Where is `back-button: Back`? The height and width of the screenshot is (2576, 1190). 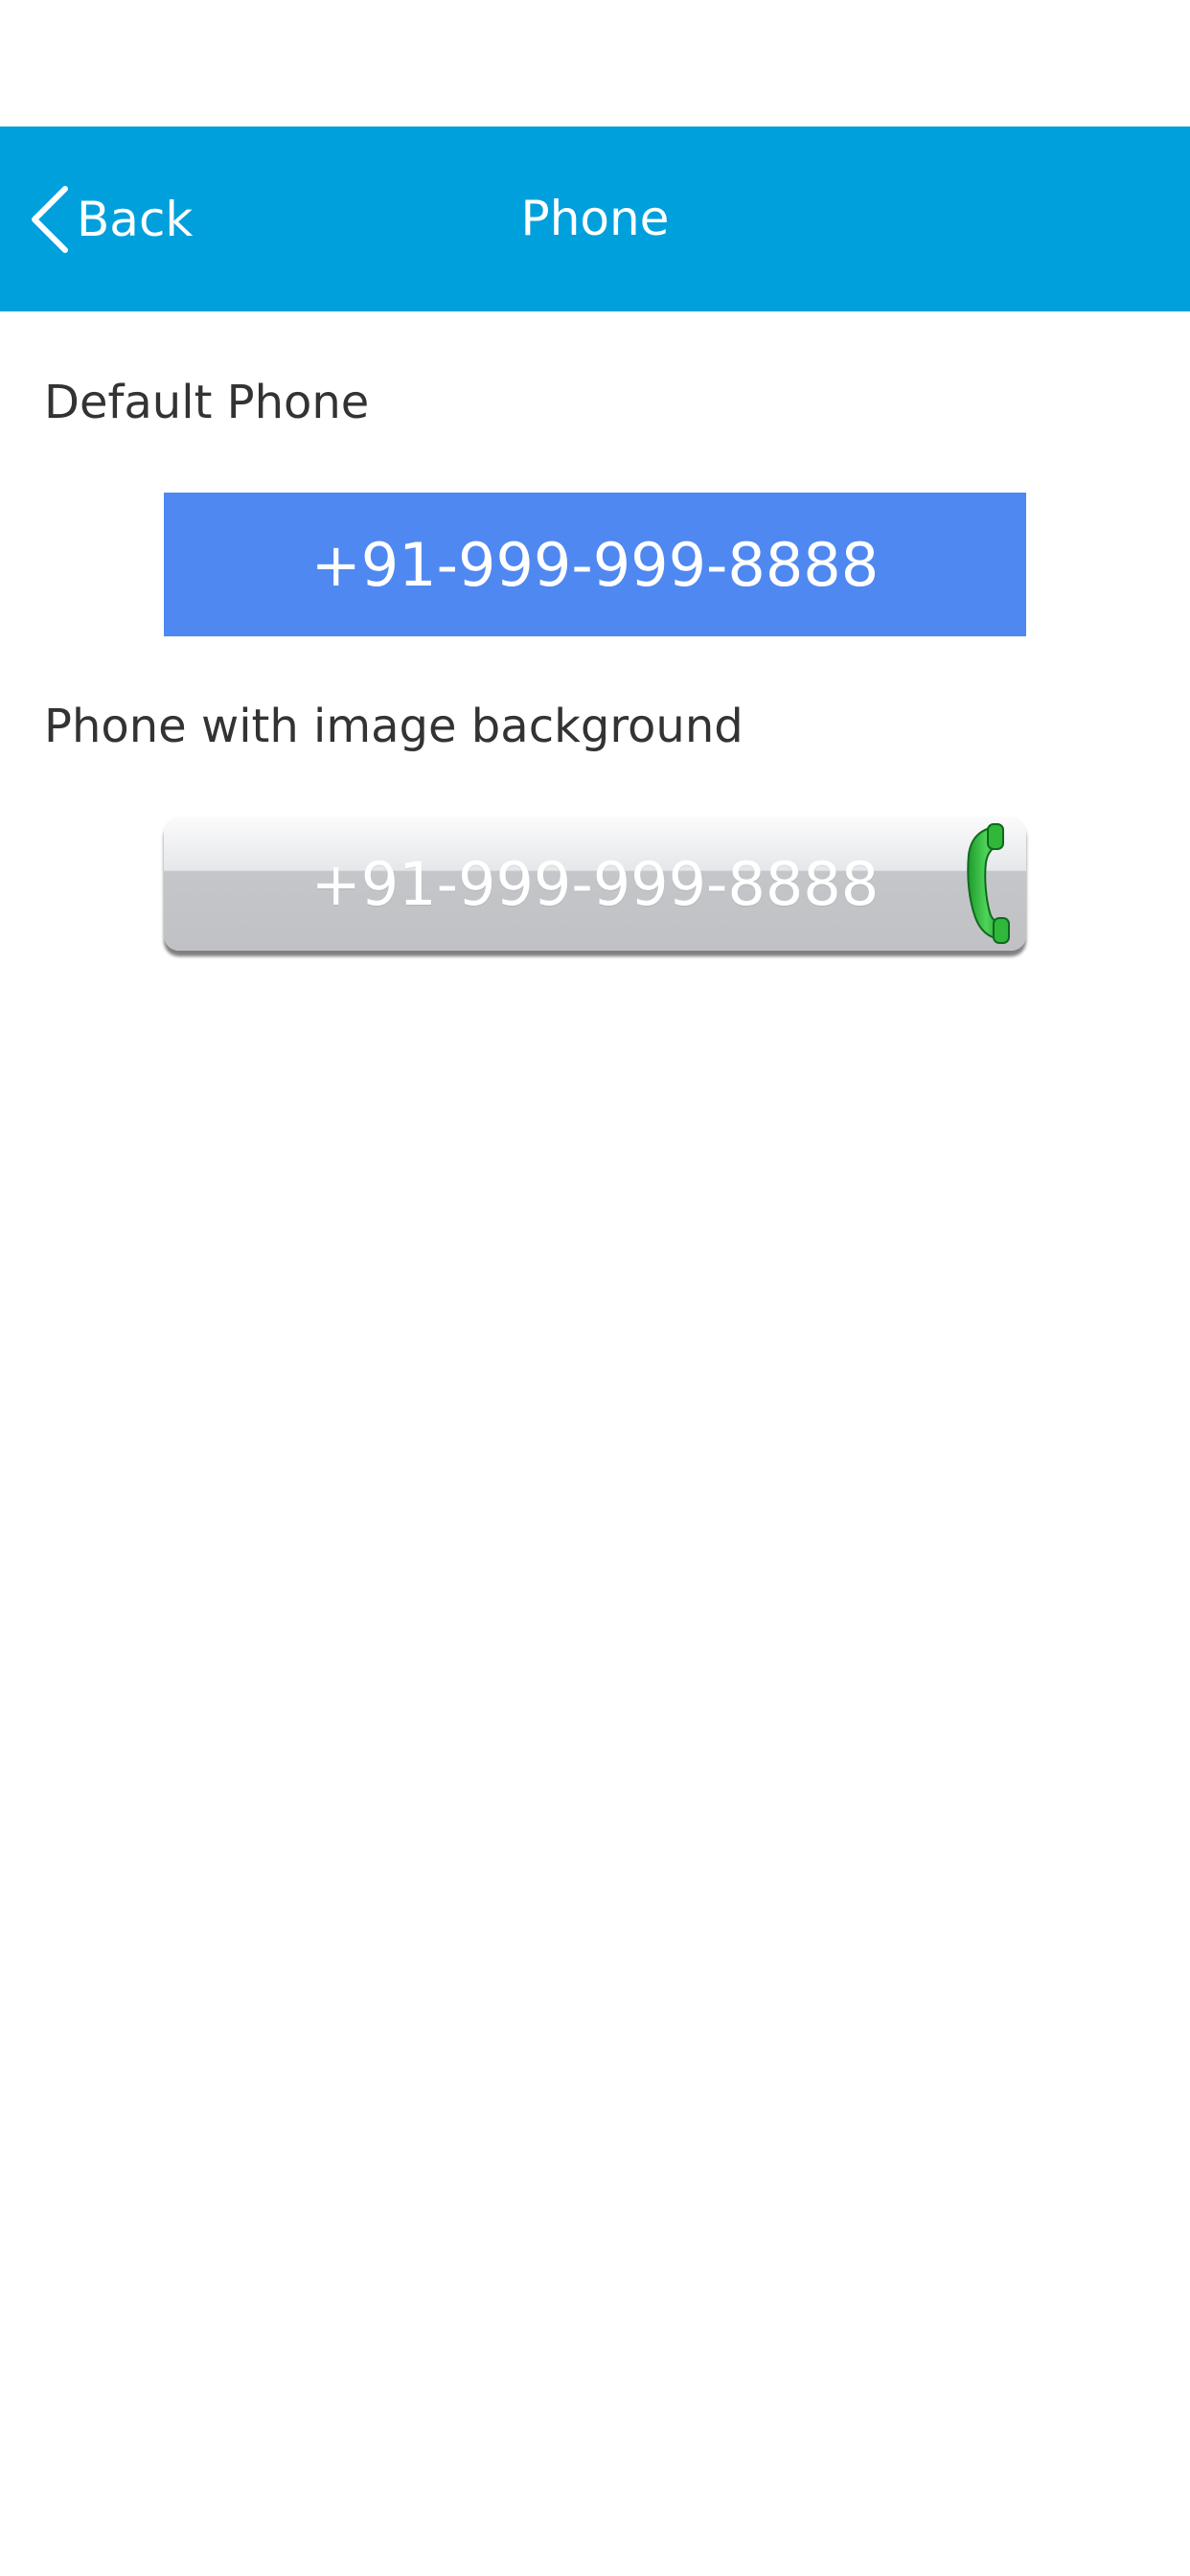
back-button: Back is located at coordinates (111, 218).